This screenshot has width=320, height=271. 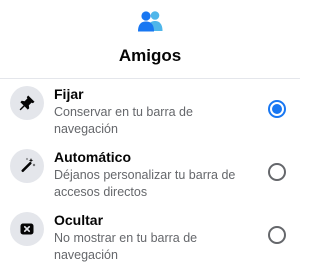 I want to click on option-title: Automático, so click(x=92, y=157).